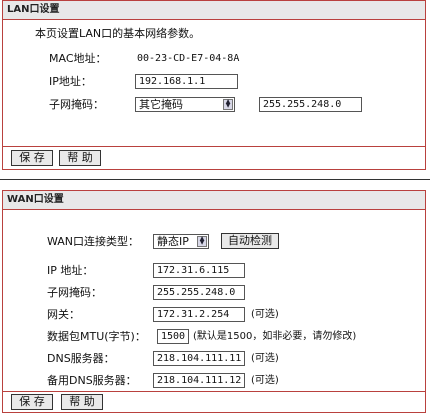 Image resolution: width=430 pixels, height=414 pixels. What do you see at coordinates (118, 33) in the screenshot?
I see `lan-description: 本页设置LAN口的基本网络参数。` at bounding box center [118, 33].